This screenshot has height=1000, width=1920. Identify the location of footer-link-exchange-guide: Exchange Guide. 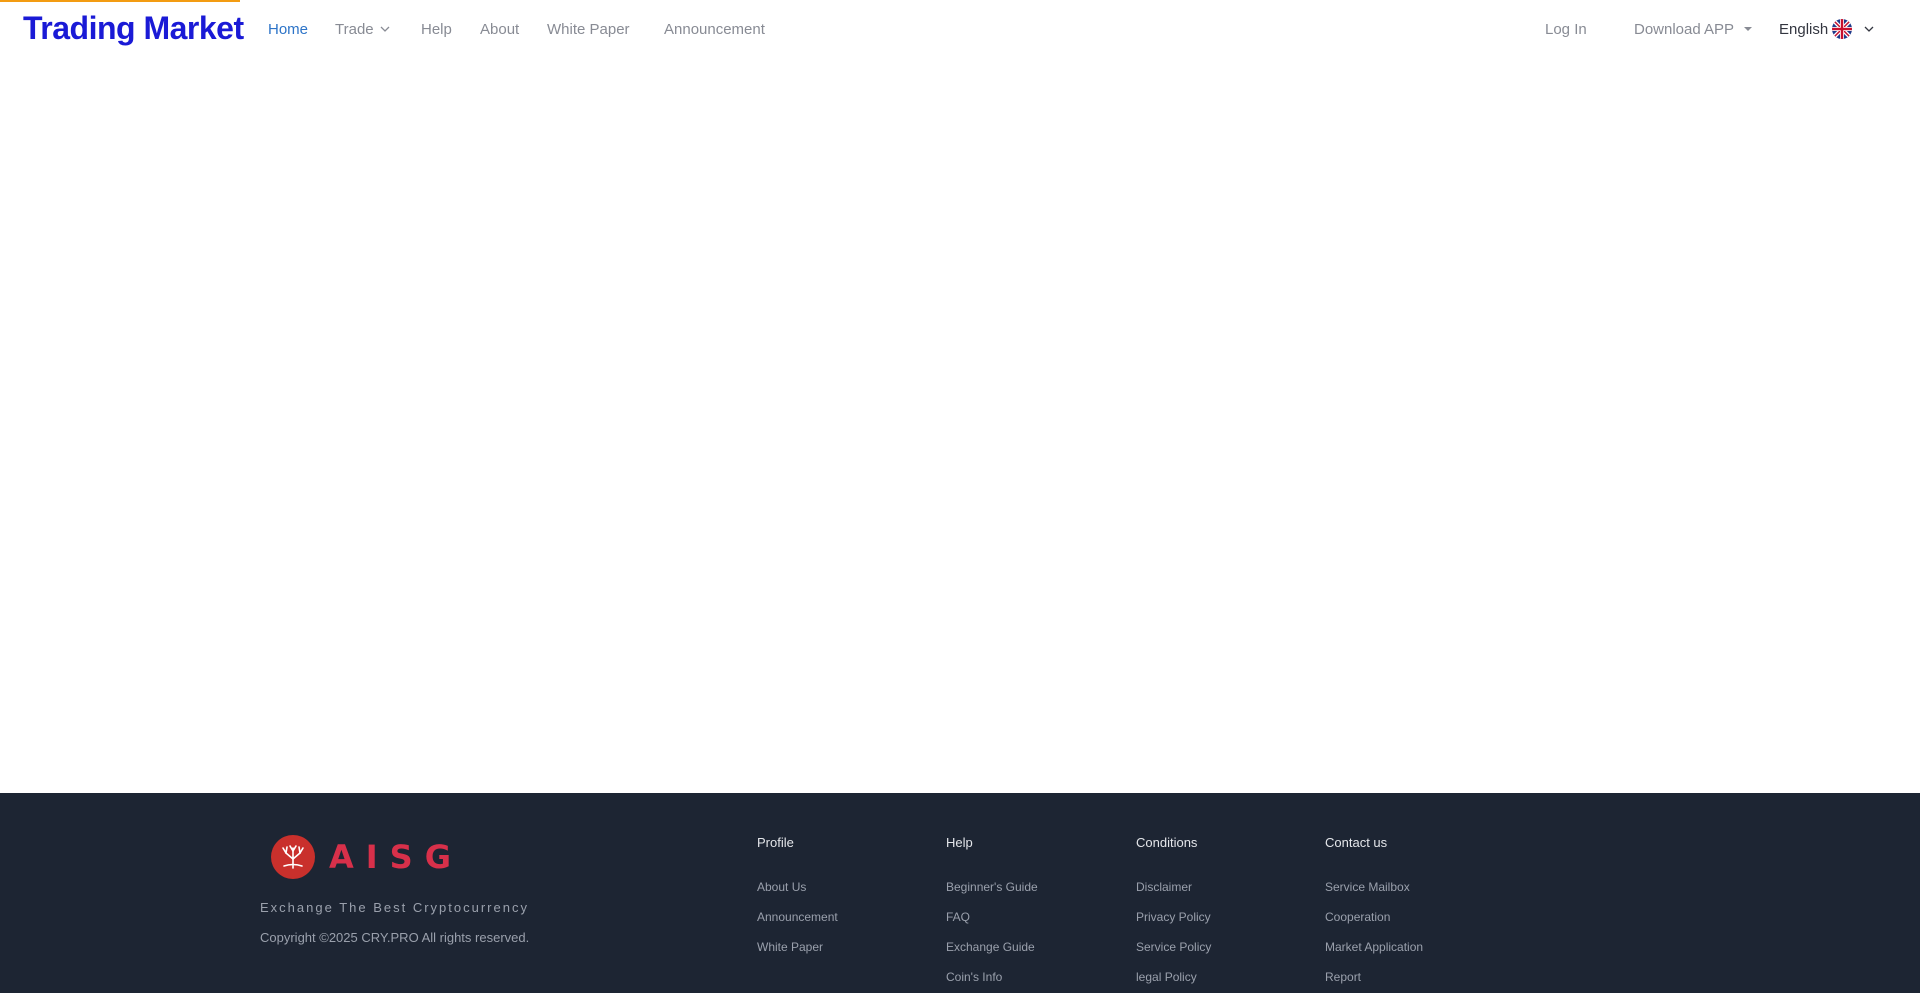
(992, 947).